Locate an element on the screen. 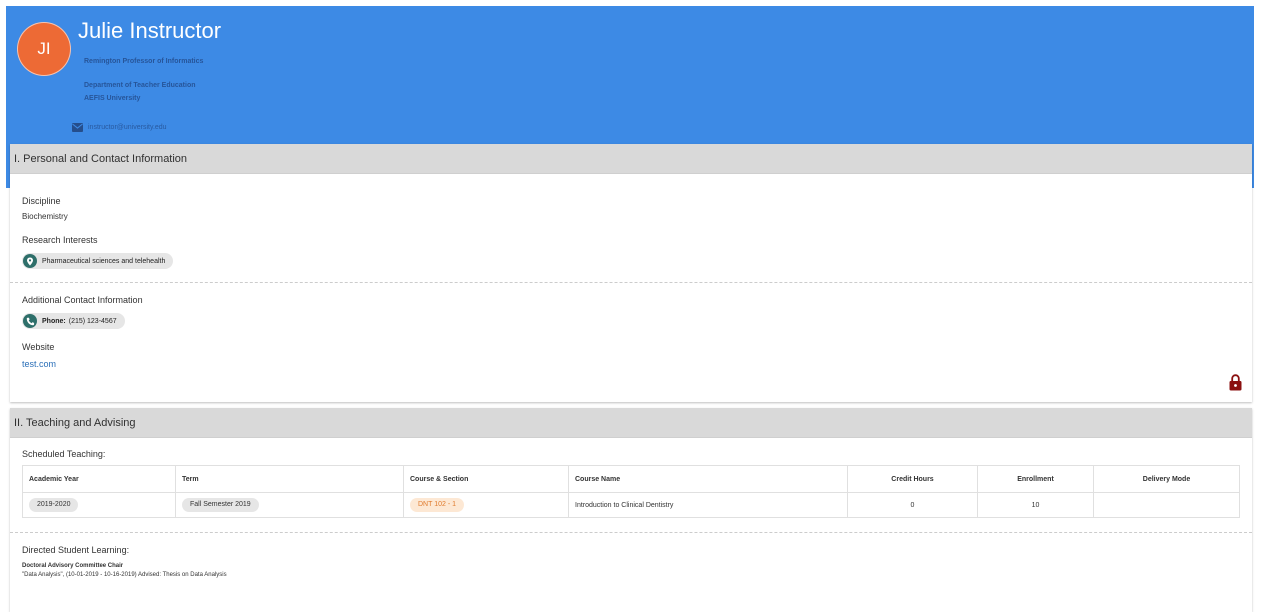 The image size is (1270, 612). cell-academic-year: 2019-2020 is located at coordinates (99, 505).